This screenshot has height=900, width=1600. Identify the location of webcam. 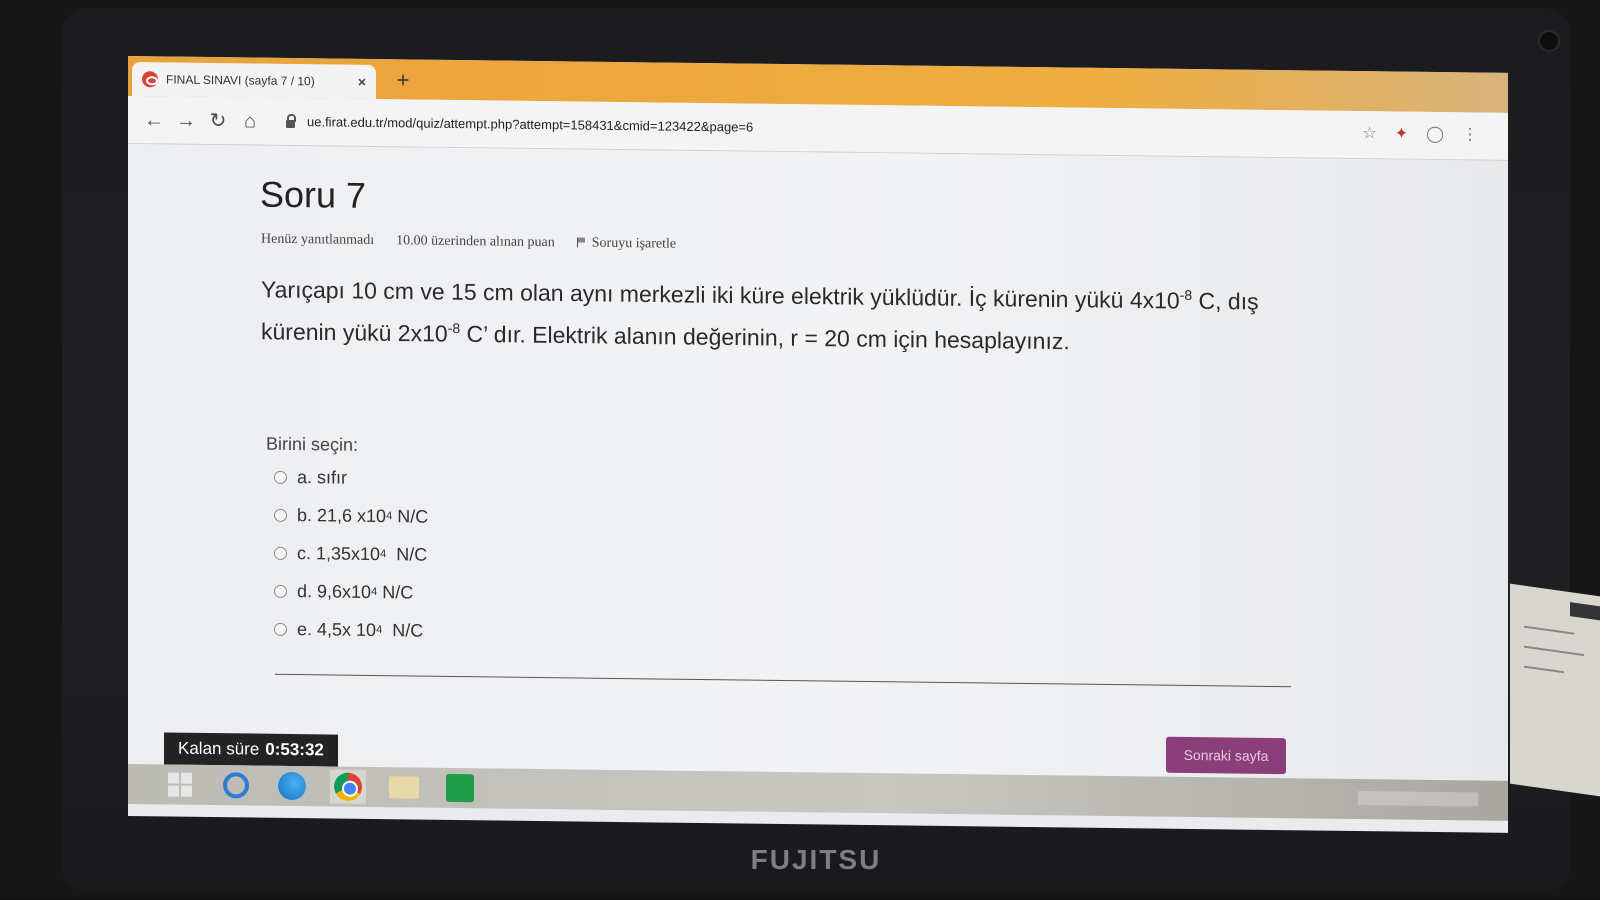
(1549, 41).